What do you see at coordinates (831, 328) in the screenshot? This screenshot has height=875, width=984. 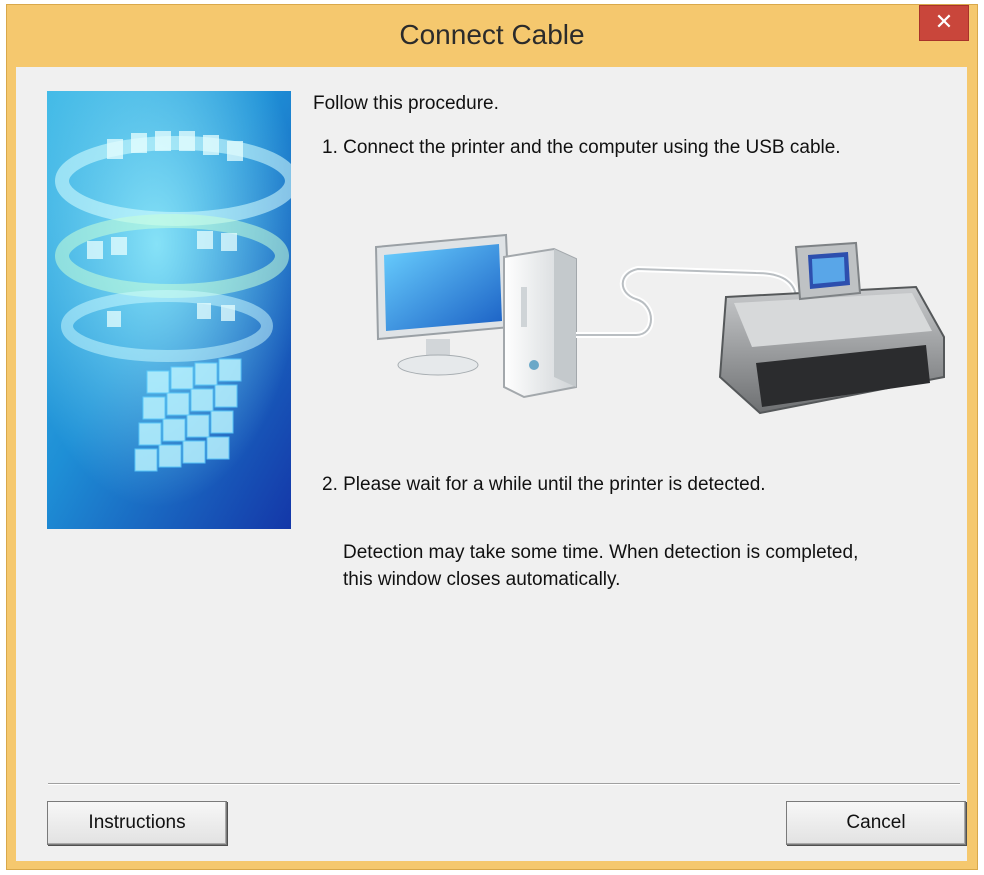 I see `printer-icon` at bounding box center [831, 328].